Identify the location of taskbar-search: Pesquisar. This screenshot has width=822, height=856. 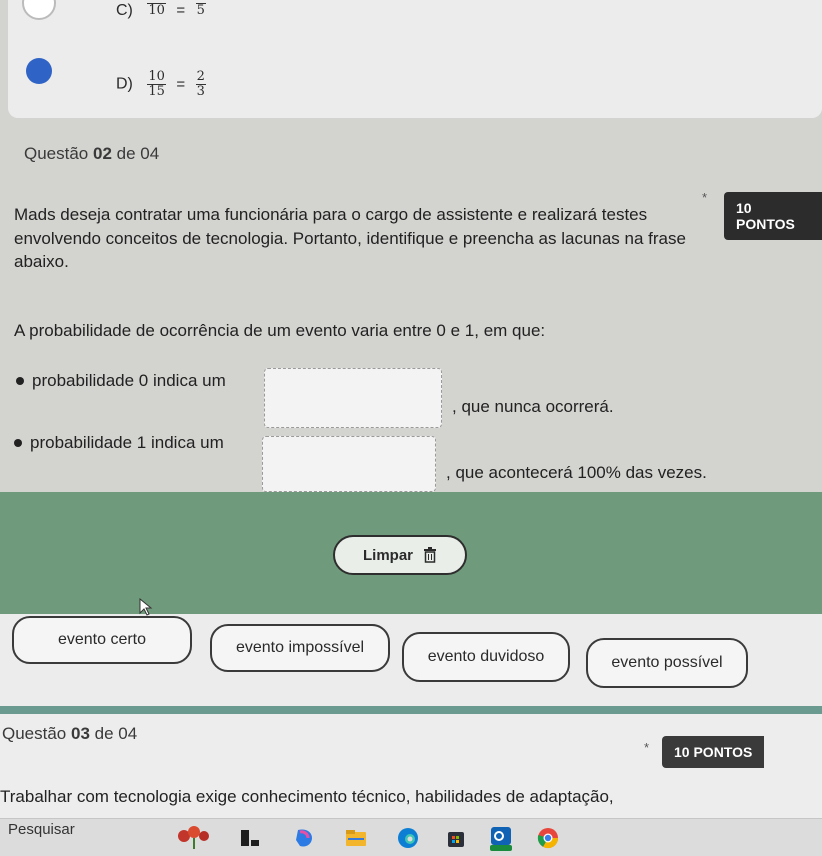
(41, 829).